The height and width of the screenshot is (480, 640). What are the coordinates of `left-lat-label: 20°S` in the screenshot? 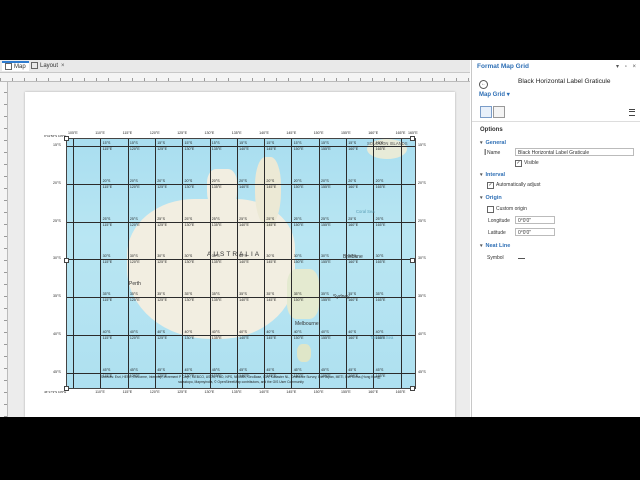 It's located at (57, 182).